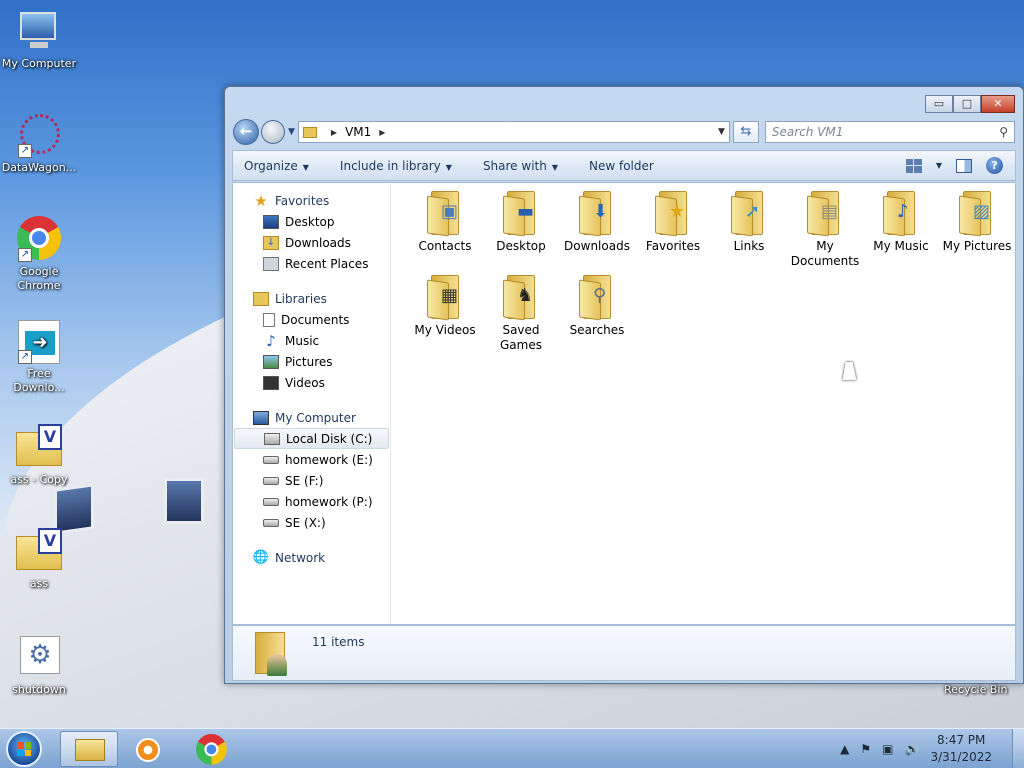 This screenshot has height=768, width=1024. I want to click on help-icon: ?, so click(994, 165).